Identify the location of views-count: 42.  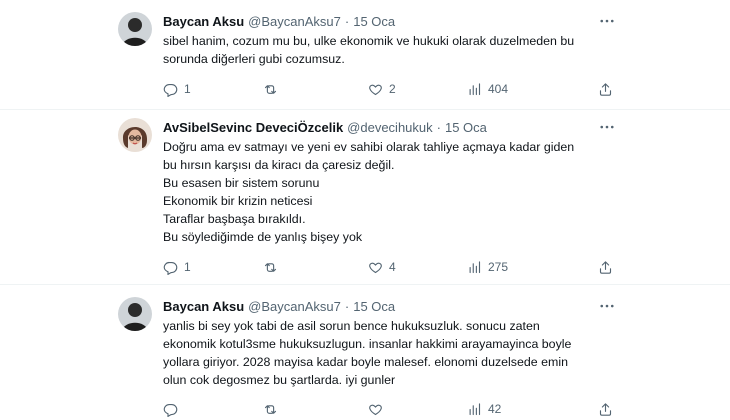
(495, 409).